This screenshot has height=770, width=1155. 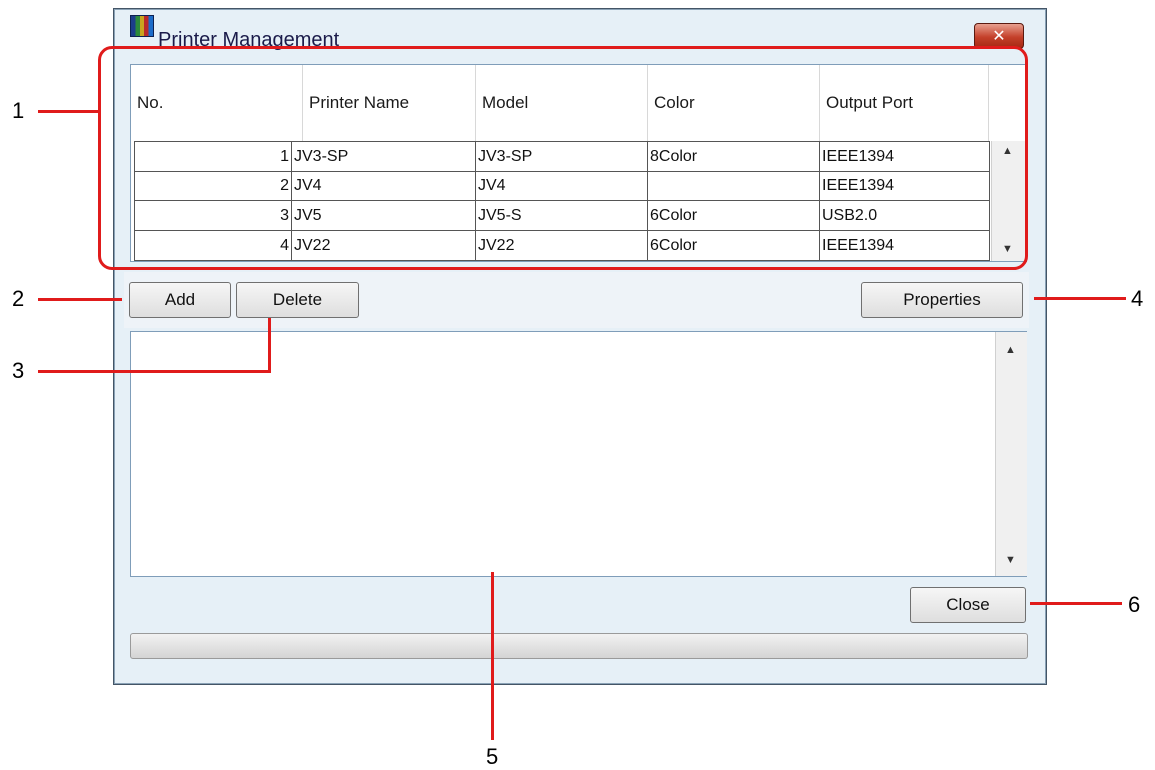 I want to click on scroll-up-icon: ▲, so click(x=1010, y=350).